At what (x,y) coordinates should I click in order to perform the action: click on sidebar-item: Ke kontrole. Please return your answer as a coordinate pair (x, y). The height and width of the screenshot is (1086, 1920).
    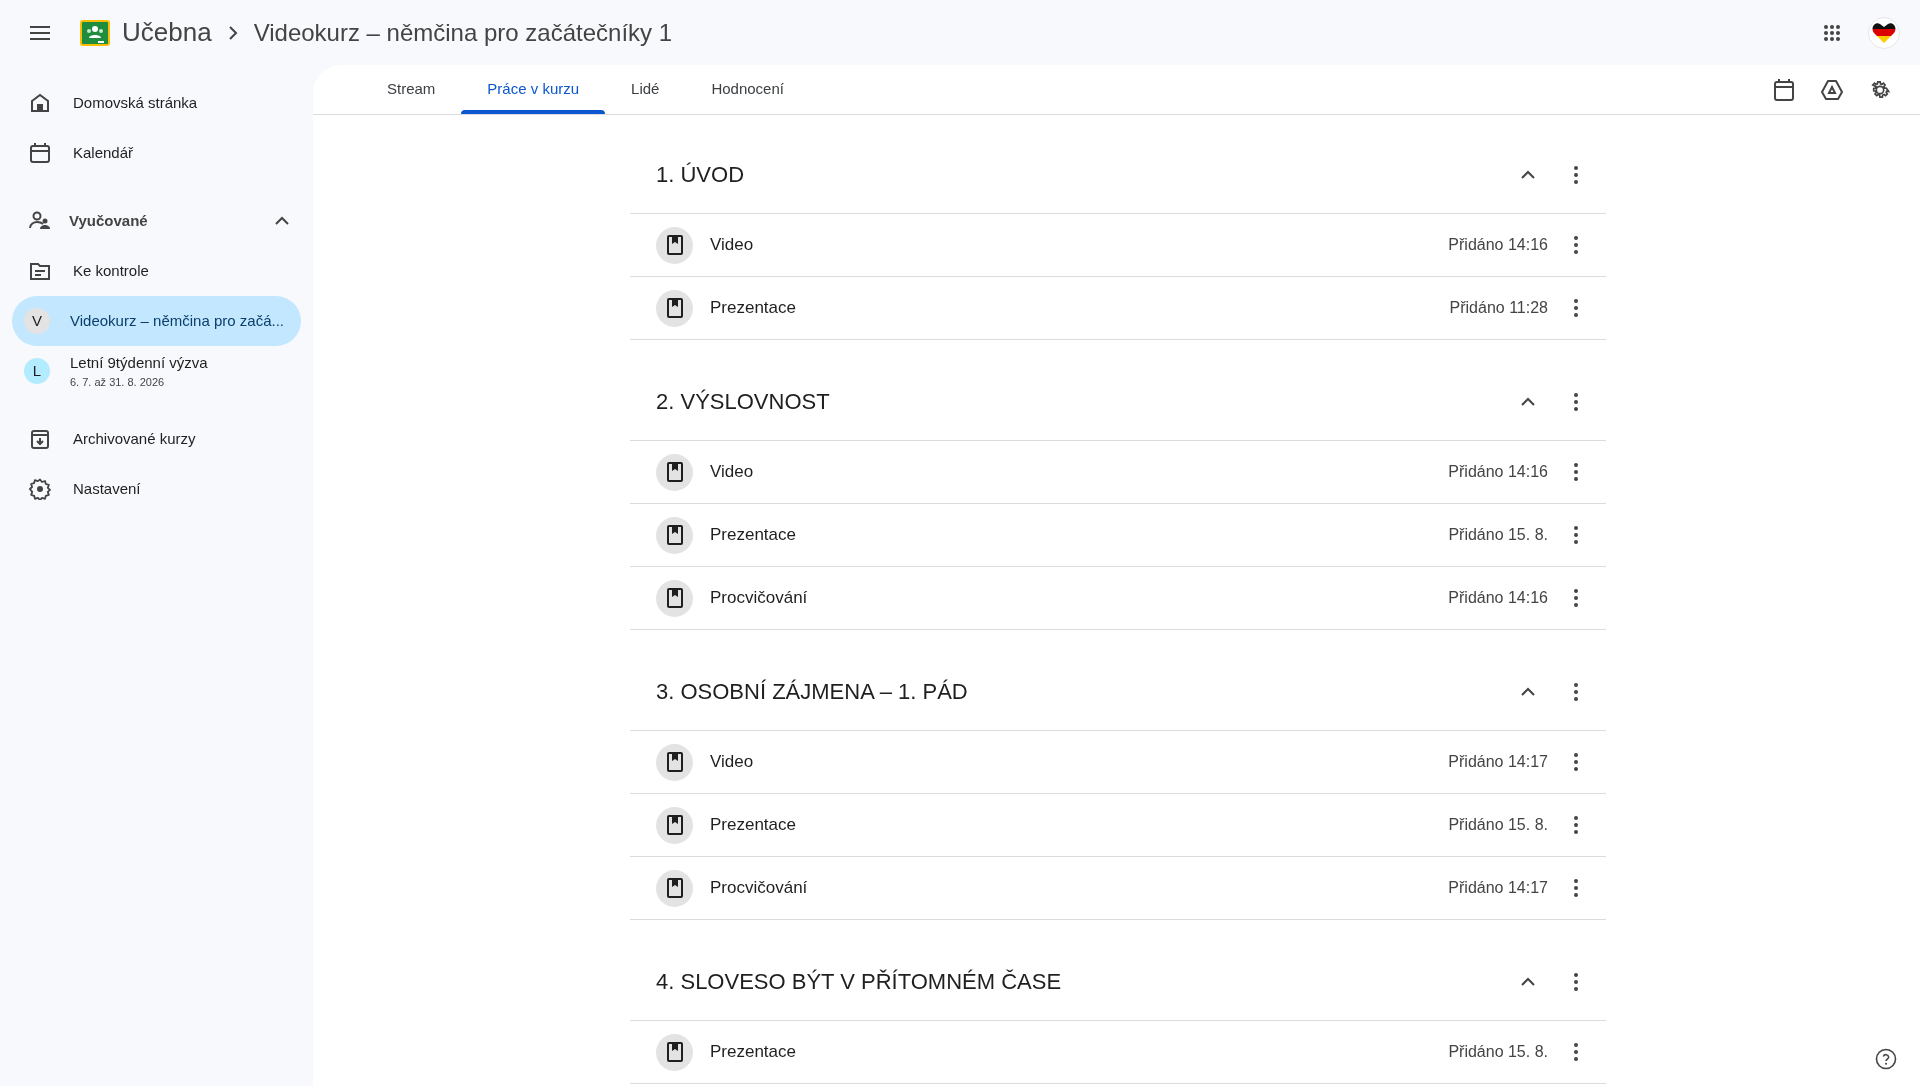
    Looking at the image, I should click on (150, 271).